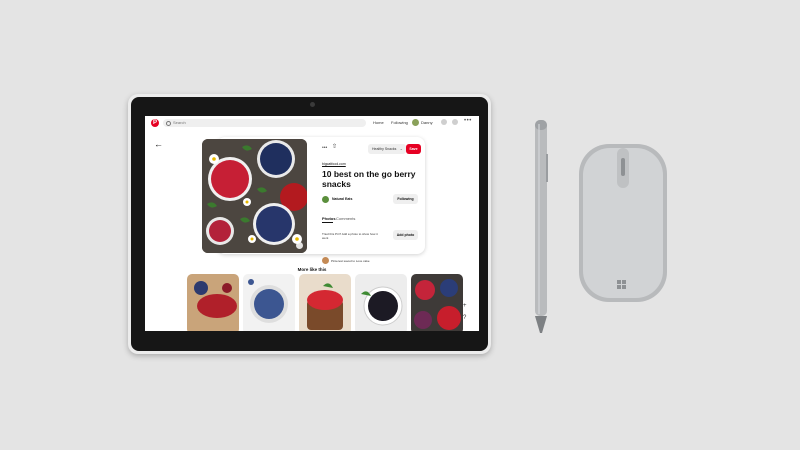  I want to click on more-options-icon: •••, so click(324, 148).